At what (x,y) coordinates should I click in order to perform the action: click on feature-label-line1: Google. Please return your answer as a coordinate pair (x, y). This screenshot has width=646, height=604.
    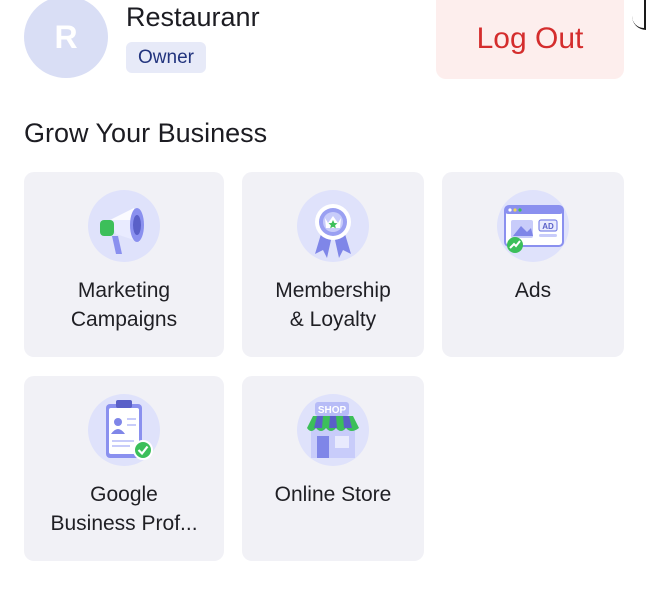
    Looking at the image, I should click on (124, 494).